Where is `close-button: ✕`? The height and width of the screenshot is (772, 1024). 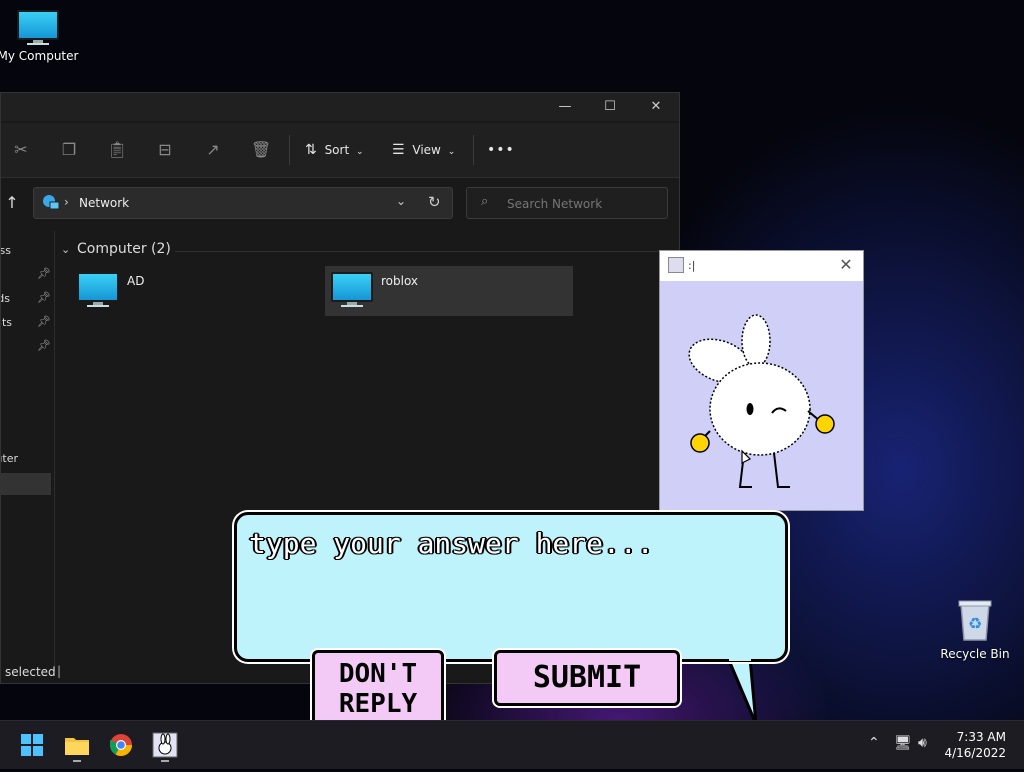 close-button: ✕ is located at coordinates (656, 107).